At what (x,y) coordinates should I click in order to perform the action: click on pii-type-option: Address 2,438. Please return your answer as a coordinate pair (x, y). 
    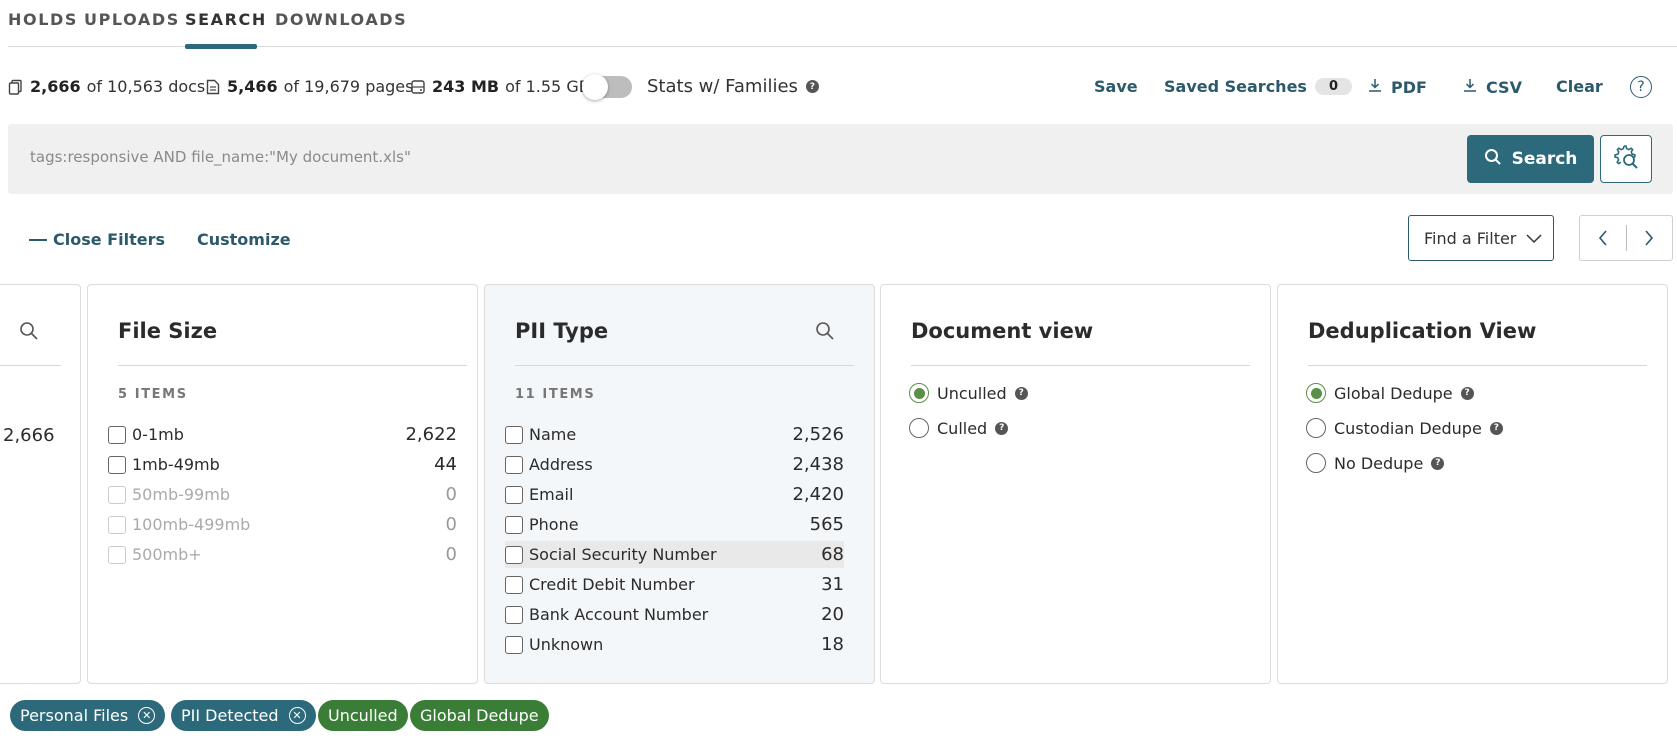
    Looking at the image, I should click on (674, 464).